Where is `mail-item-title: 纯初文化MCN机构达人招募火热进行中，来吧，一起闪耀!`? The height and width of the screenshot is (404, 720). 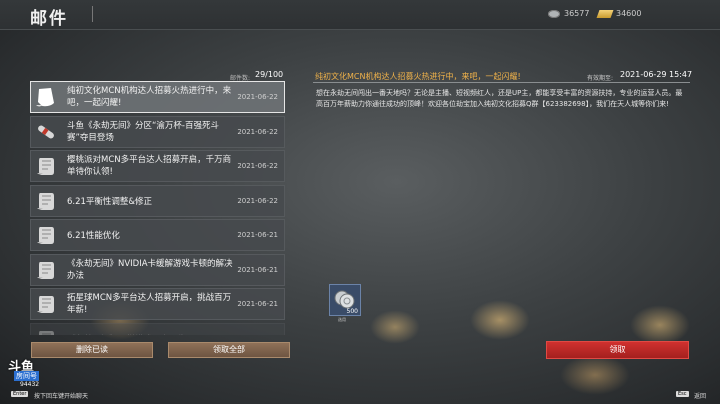 mail-item-title: 纯初文化MCN机构达人招募火热进行中，来吧，一起闪耀! is located at coordinates (149, 97).